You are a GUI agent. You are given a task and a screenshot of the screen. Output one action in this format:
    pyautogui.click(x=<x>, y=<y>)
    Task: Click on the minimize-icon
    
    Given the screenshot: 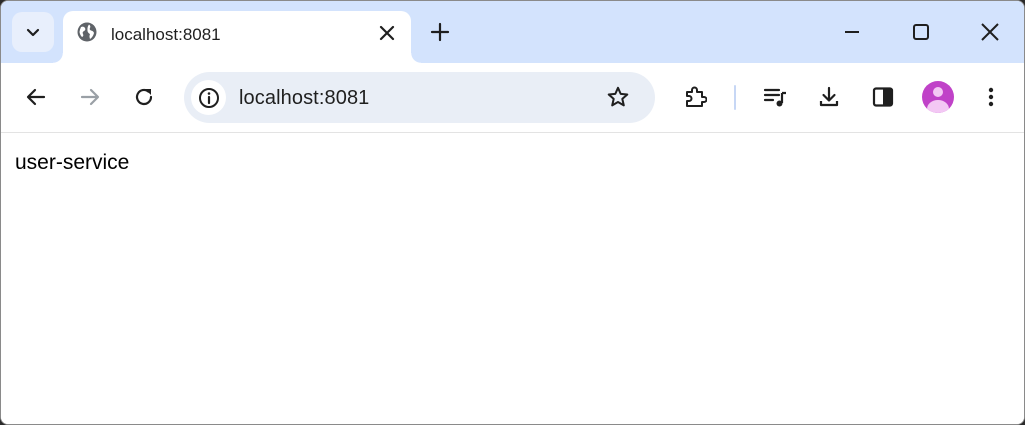 What is the action you would take?
    pyautogui.click(x=852, y=32)
    